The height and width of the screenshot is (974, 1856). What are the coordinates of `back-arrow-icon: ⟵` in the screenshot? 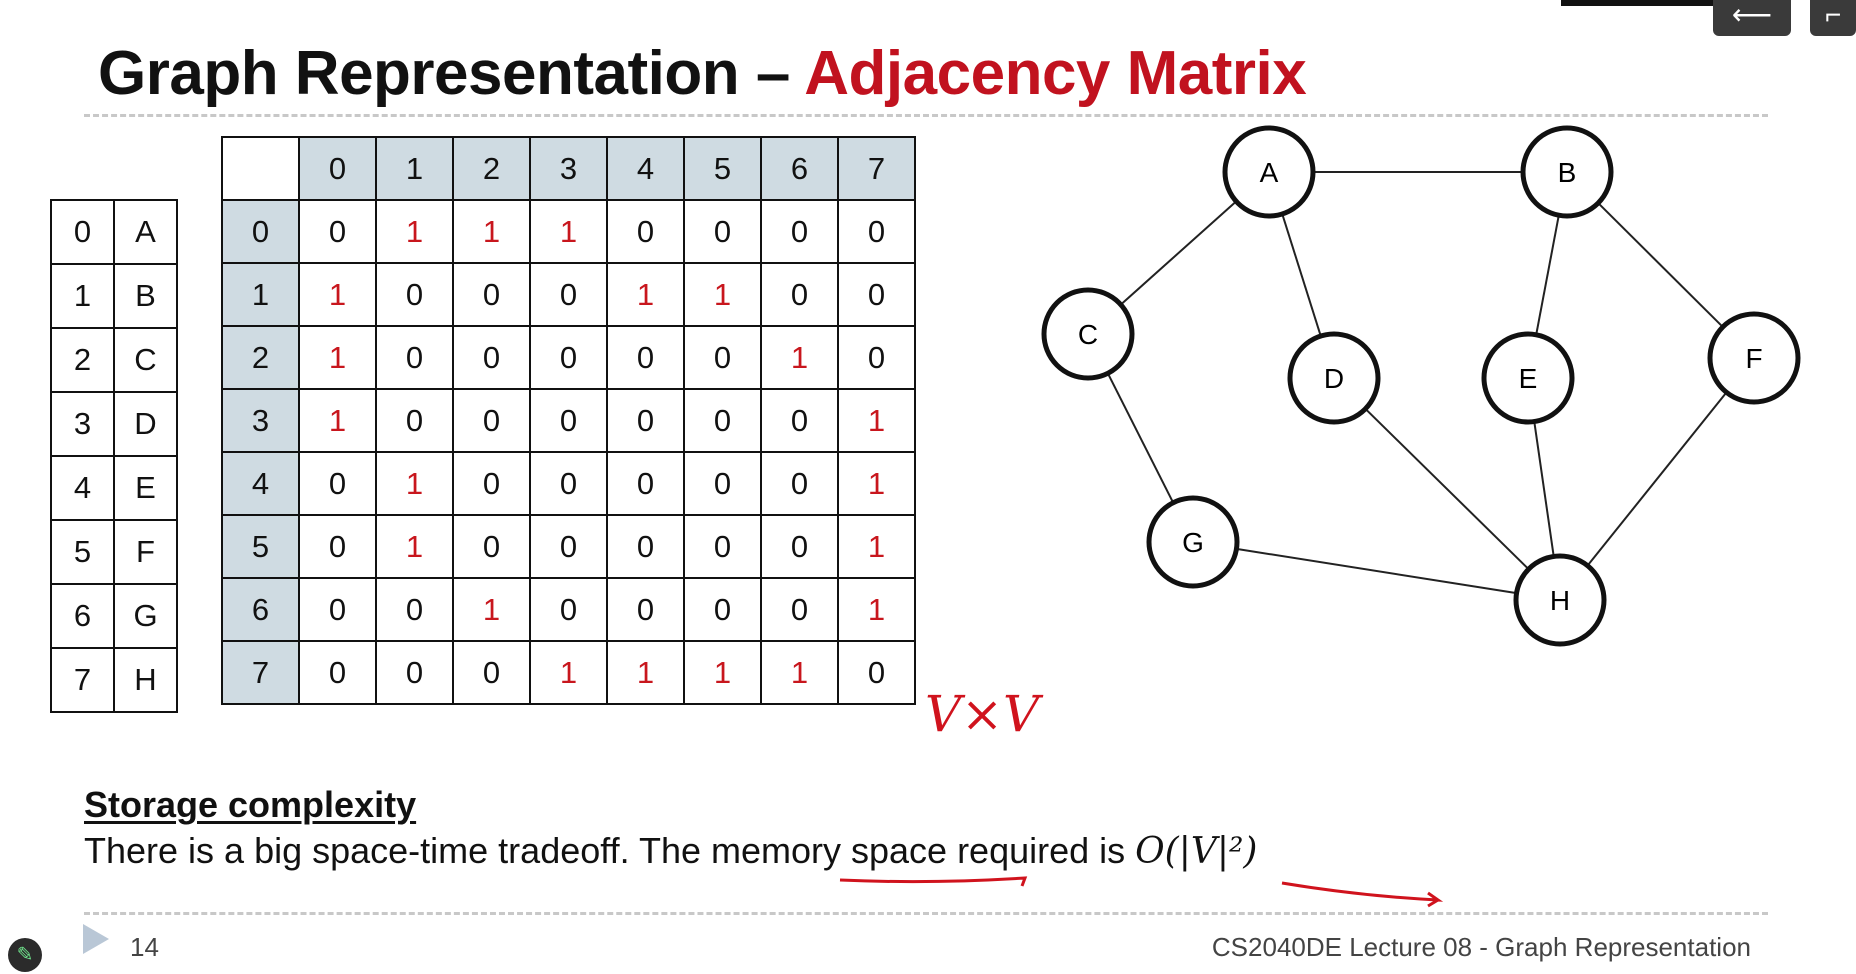 It's located at (1752, 18).